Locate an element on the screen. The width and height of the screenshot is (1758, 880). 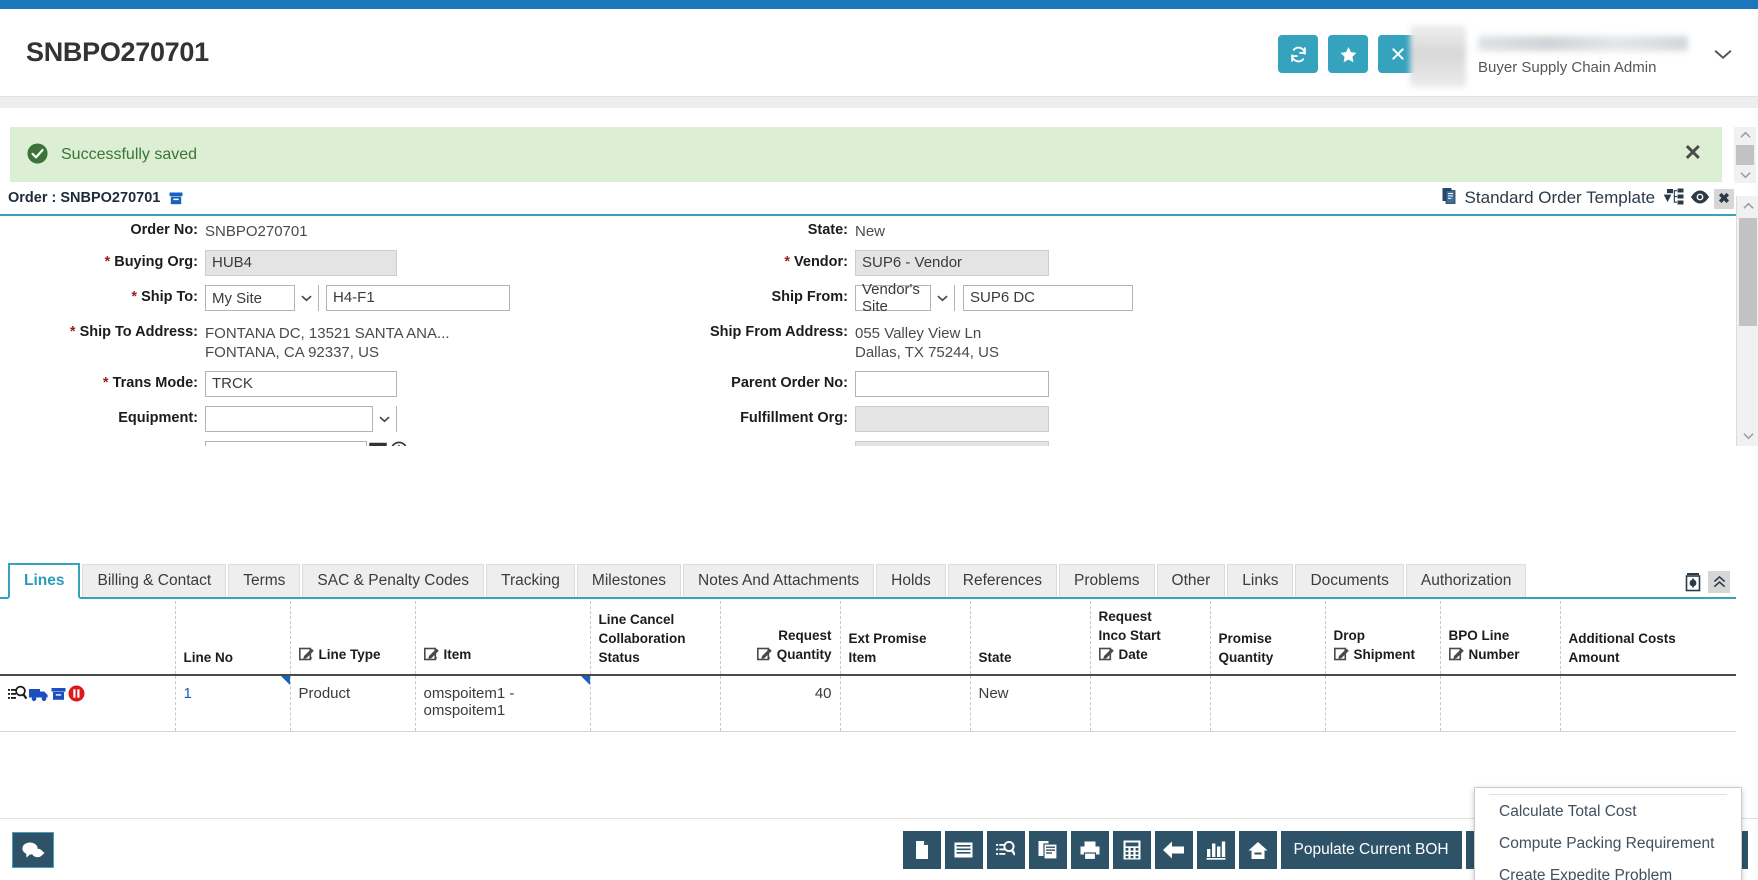
favorite-button is located at coordinates (1348, 54).